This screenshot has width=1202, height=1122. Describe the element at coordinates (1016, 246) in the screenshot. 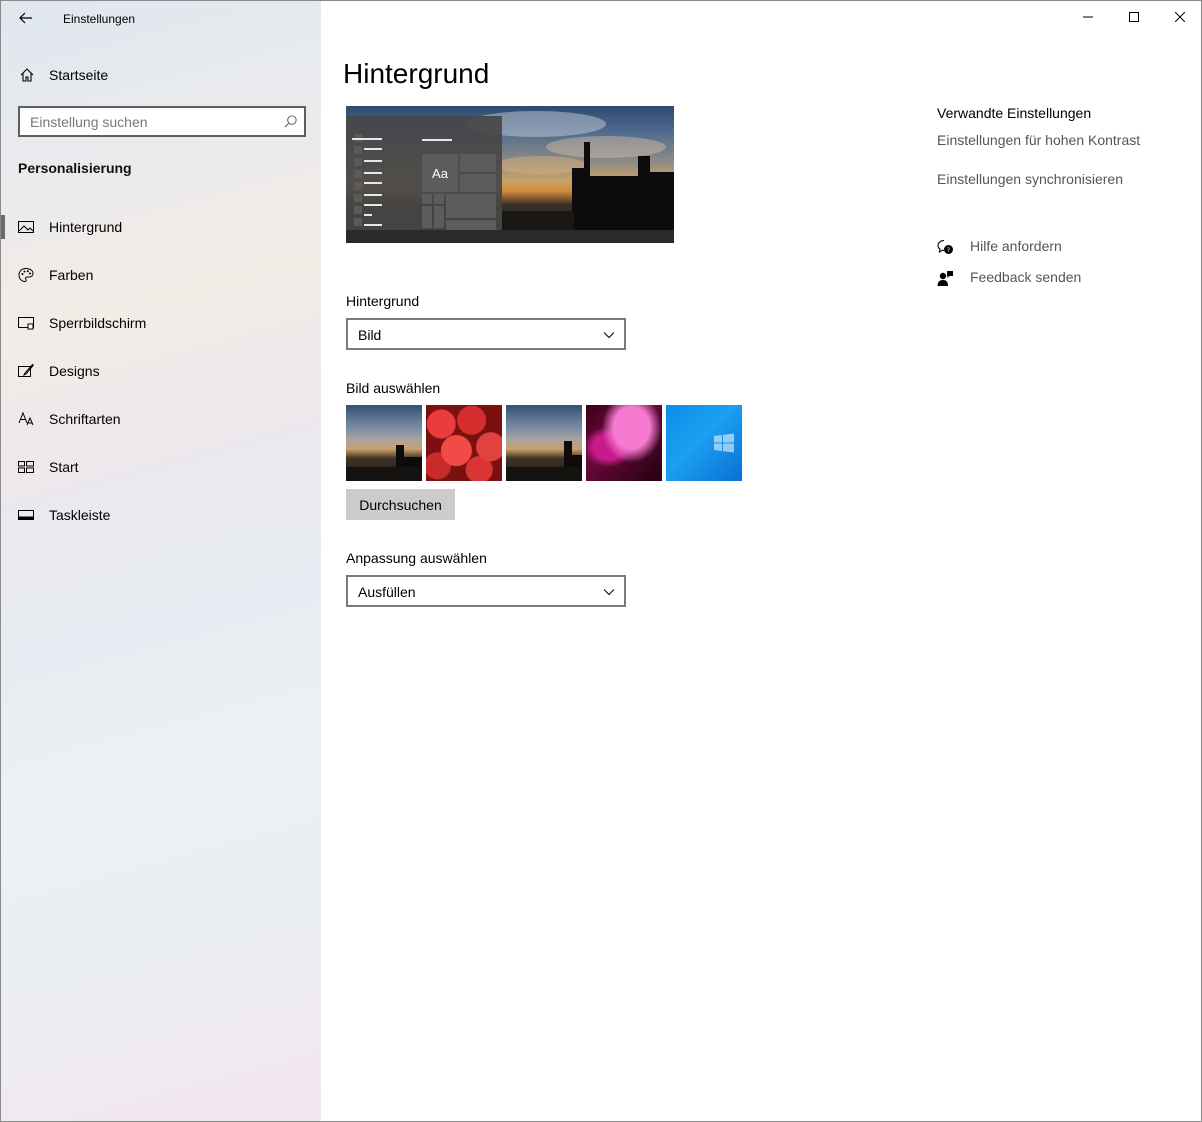

I see `get-help-label: Hilfe anfordern` at that location.